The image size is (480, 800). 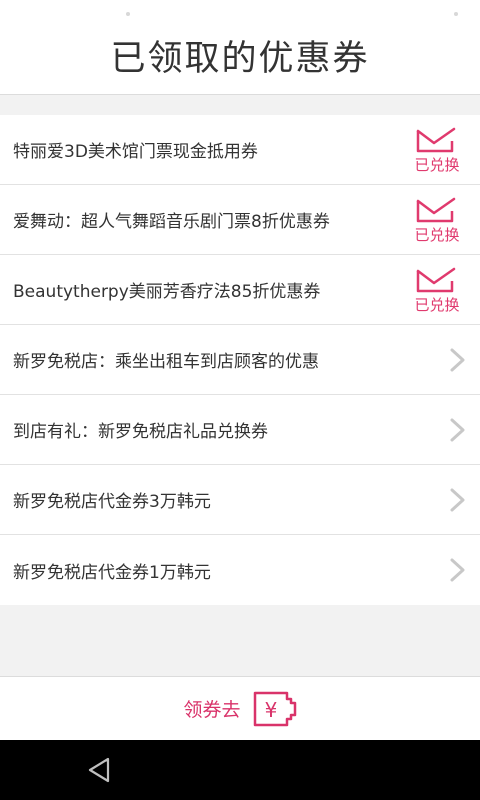 What do you see at coordinates (167, 292) in the screenshot?
I see `coupon-name: Beautytherpy美丽芳香疗法85折优惠券` at bounding box center [167, 292].